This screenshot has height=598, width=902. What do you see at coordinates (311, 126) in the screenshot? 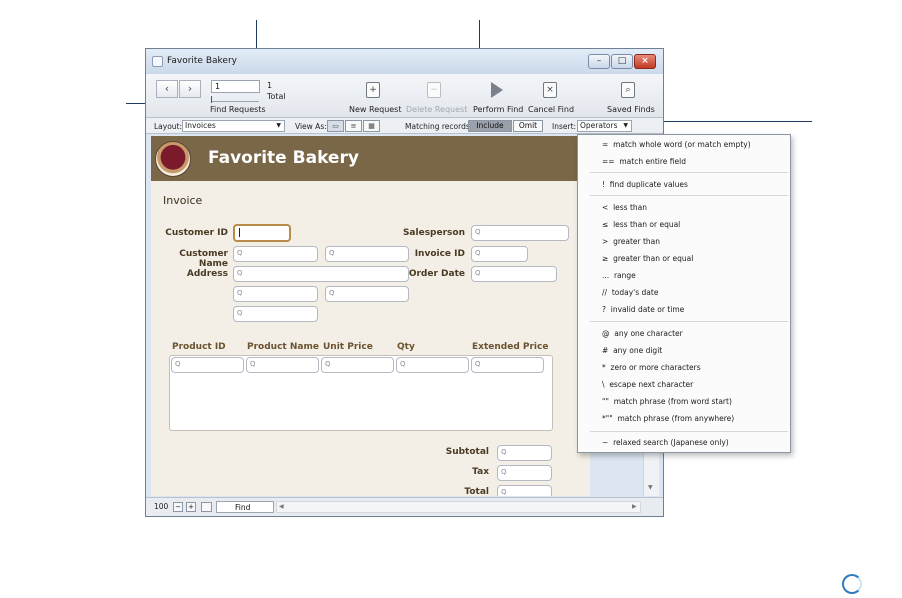
I see `view-as-label: View As:` at bounding box center [311, 126].